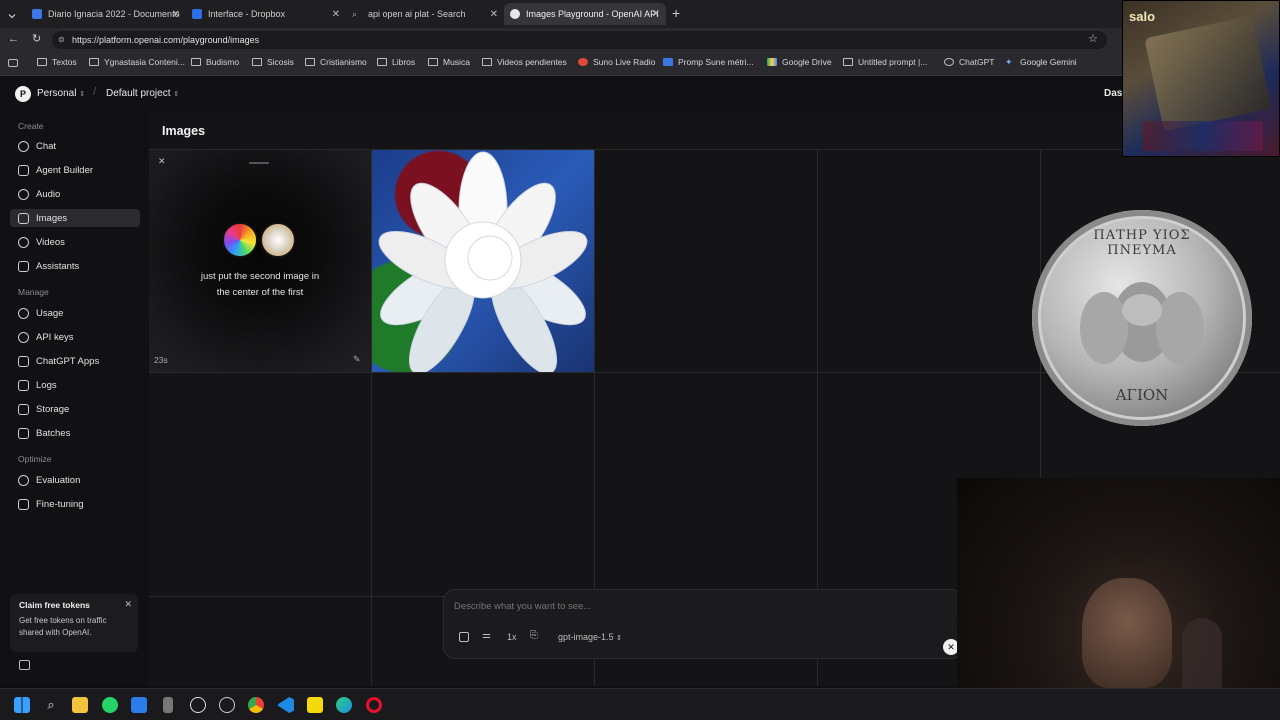 This screenshot has height=720, width=1280. What do you see at coordinates (37, 14) in the screenshot?
I see `docs-icon` at bounding box center [37, 14].